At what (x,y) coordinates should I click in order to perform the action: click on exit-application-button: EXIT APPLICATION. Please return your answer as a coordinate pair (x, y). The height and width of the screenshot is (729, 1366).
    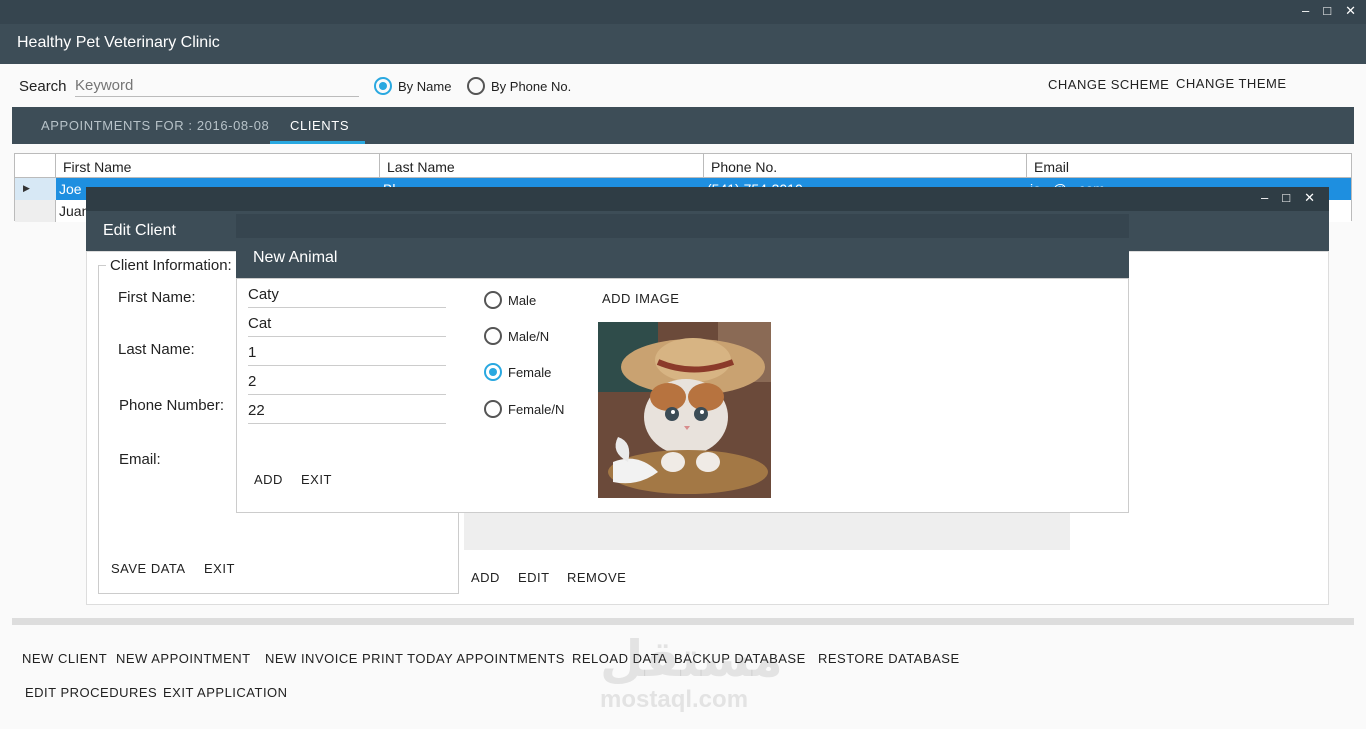
    Looking at the image, I should click on (225, 692).